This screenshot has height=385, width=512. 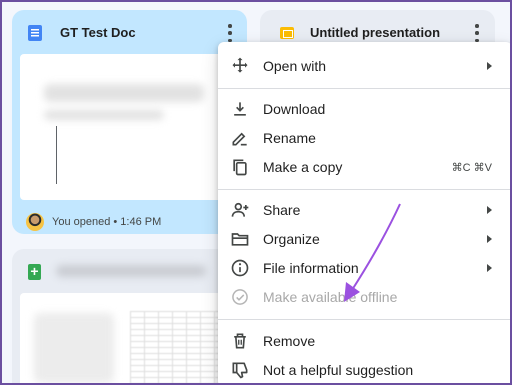 I want to click on offline-check-icon, so click(x=240, y=297).